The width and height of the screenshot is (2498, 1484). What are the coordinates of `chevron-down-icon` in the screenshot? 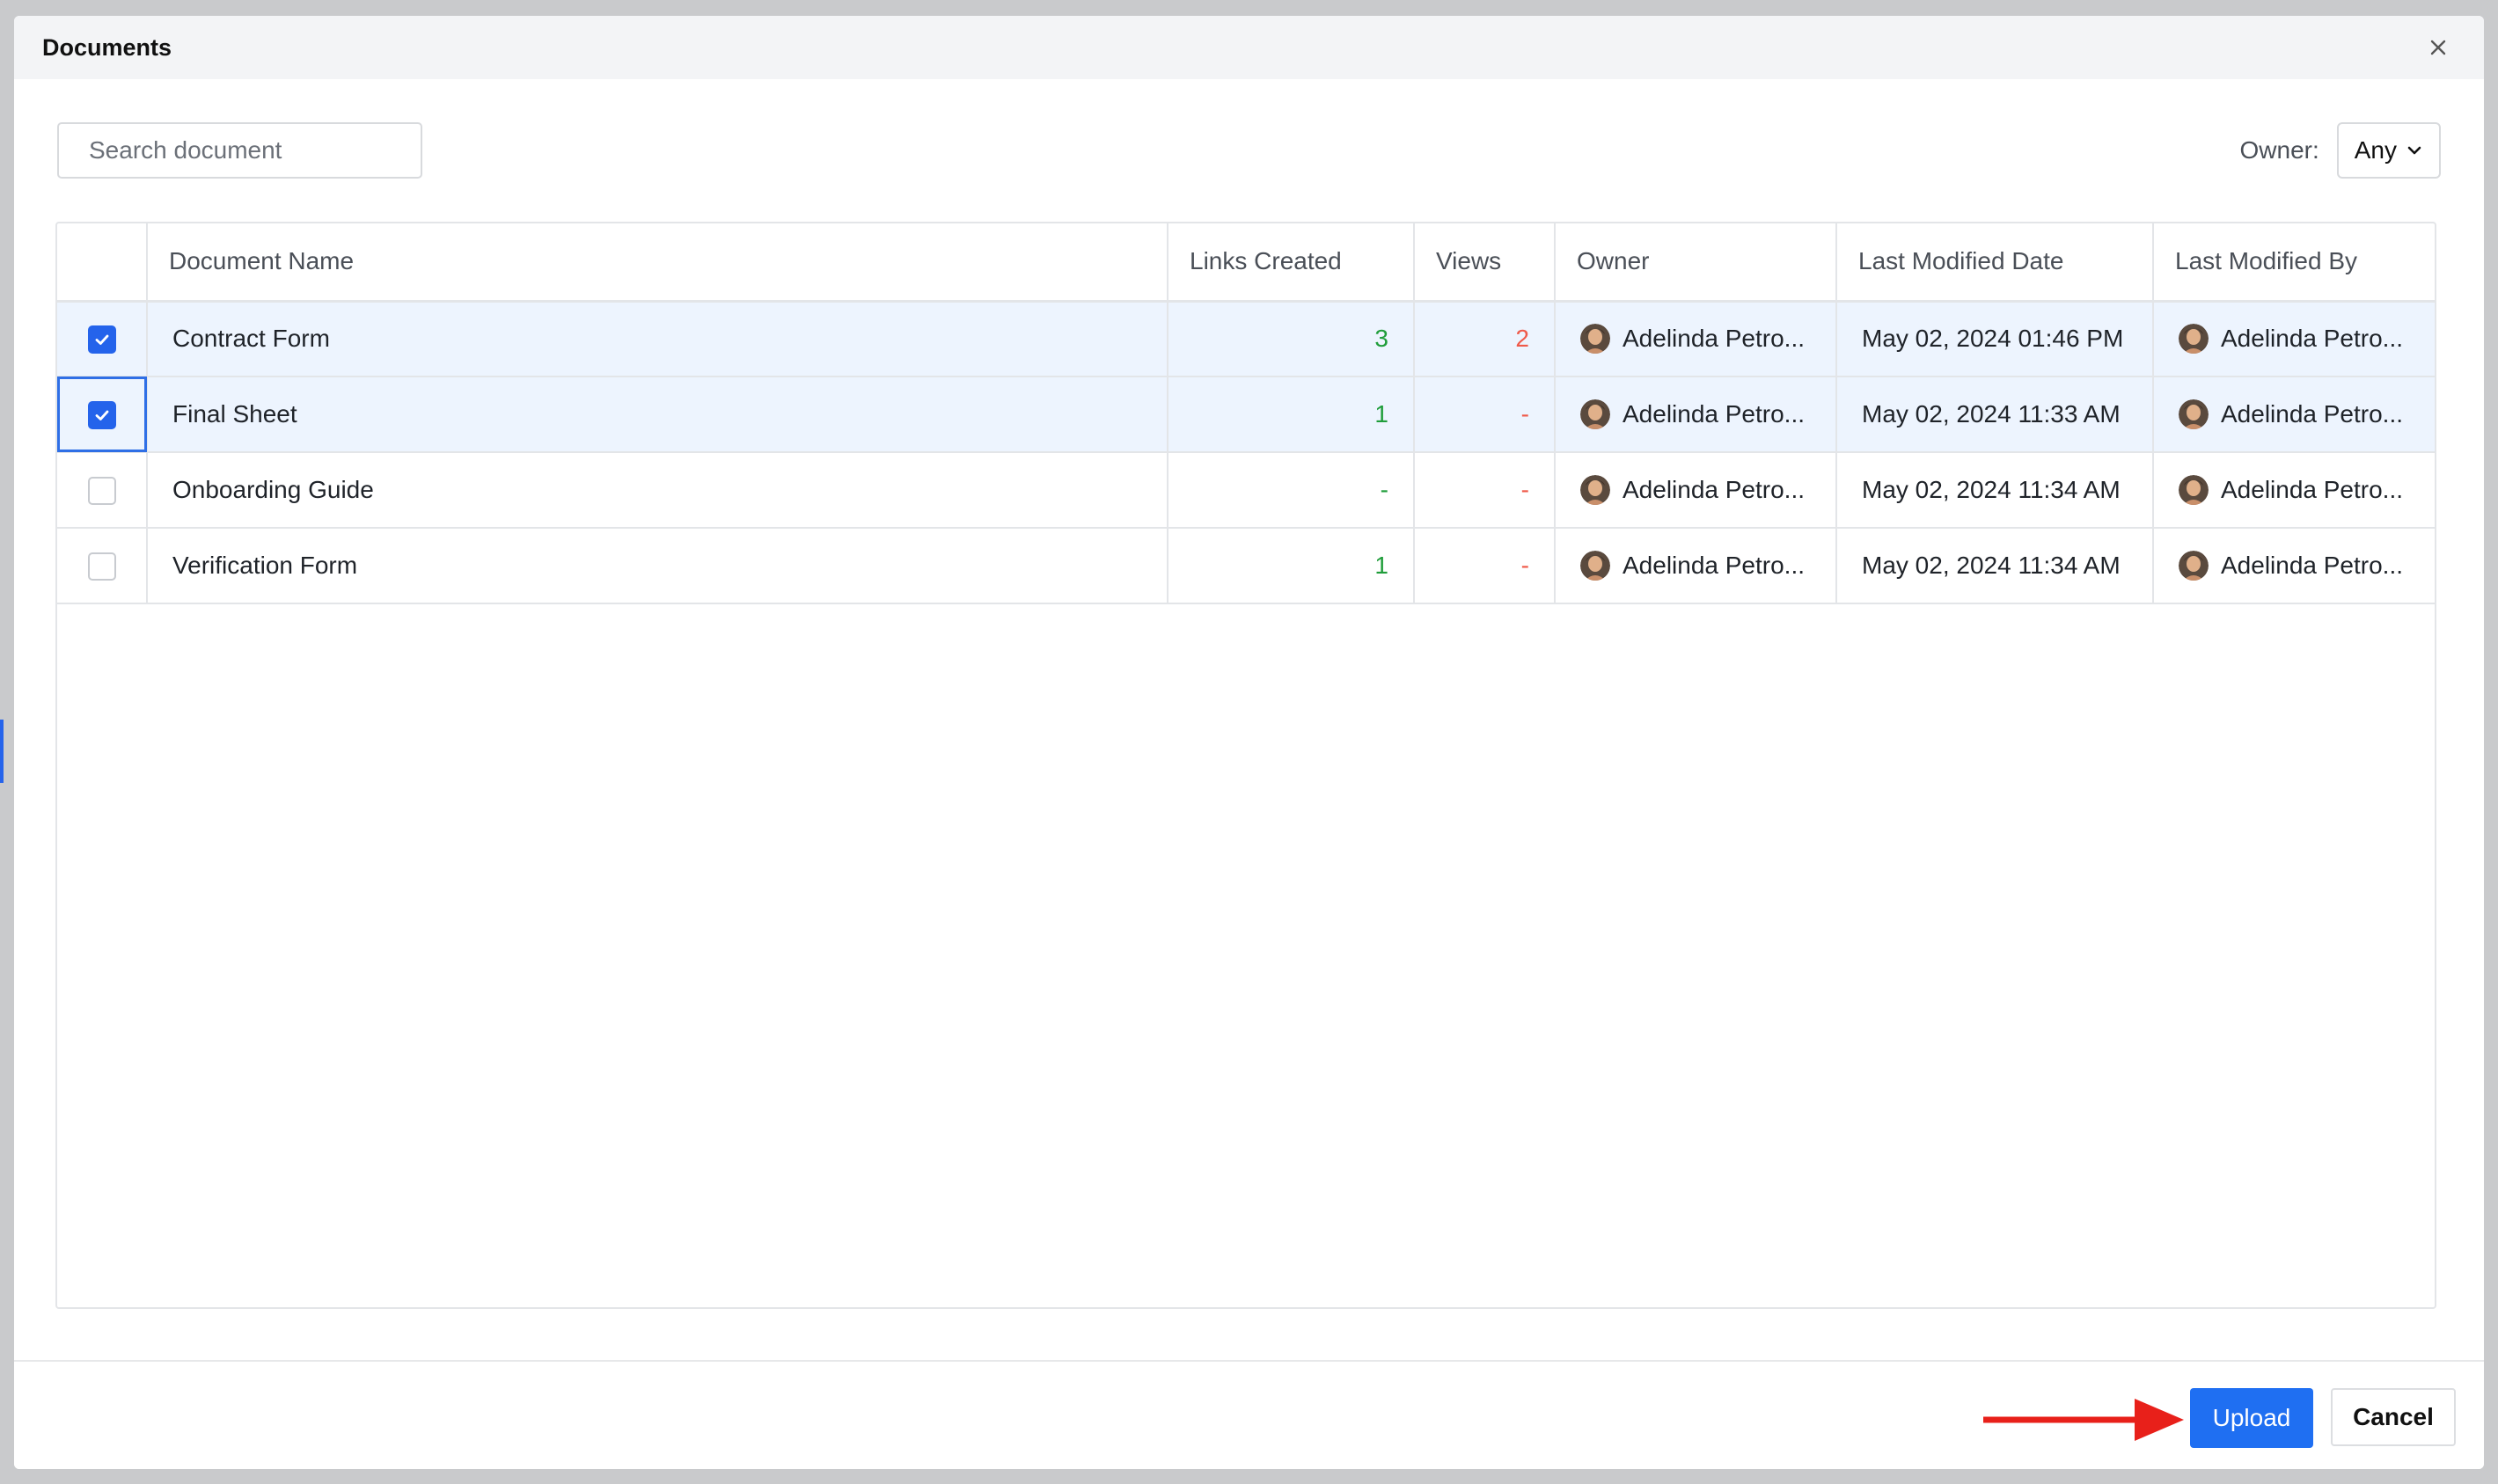 It's located at (2414, 150).